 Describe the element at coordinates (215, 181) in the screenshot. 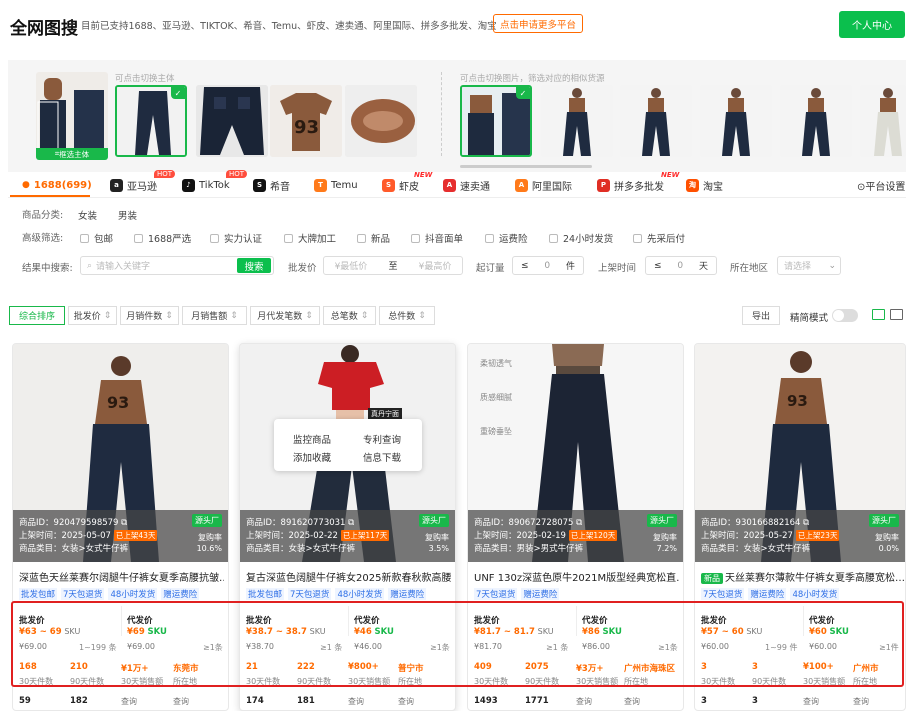

I see `tab-tiktok: ♪ TikTok HOT` at that location.